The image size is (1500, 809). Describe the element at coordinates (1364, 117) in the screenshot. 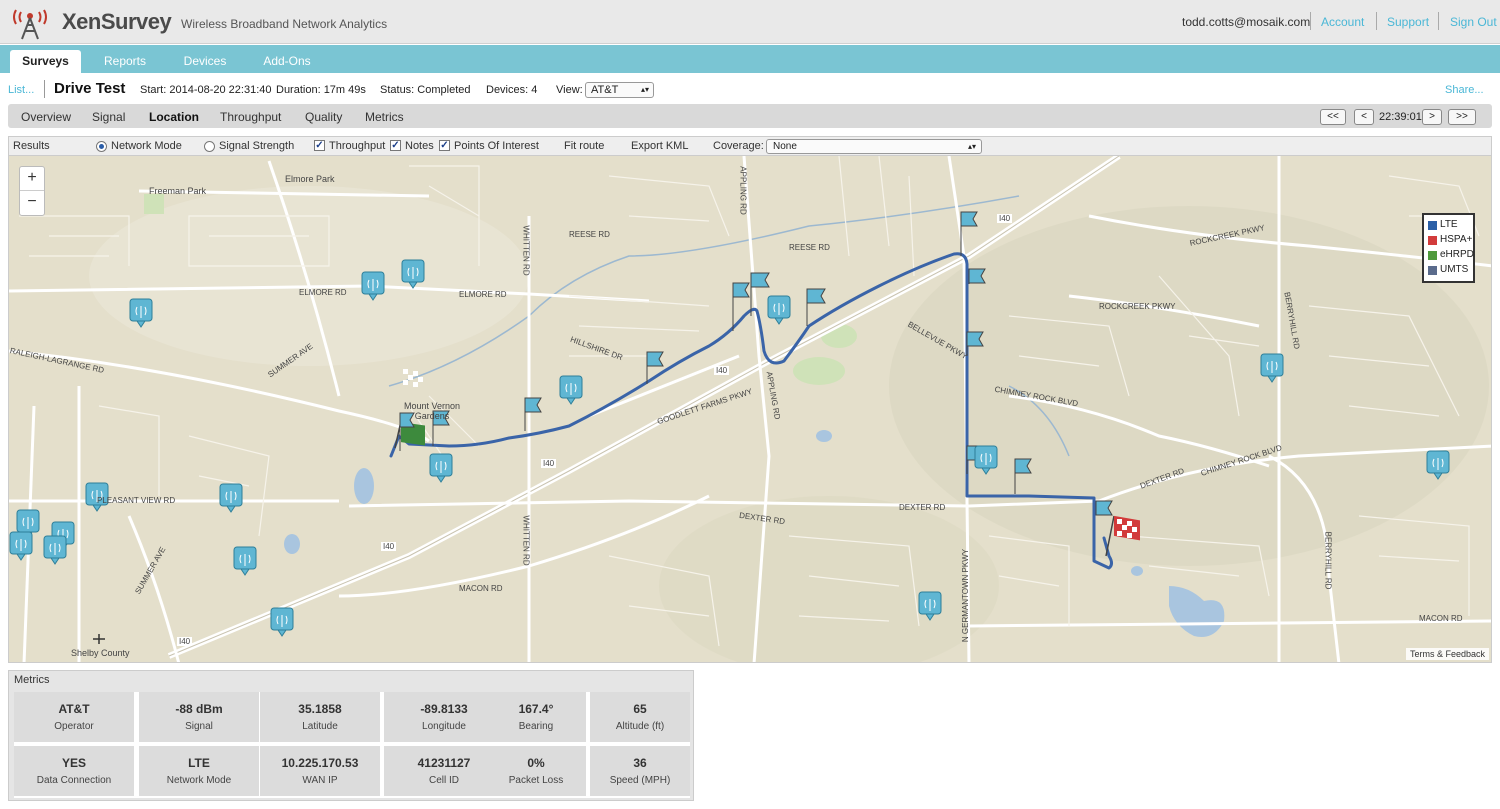

I see `prev-button: <` at that location.